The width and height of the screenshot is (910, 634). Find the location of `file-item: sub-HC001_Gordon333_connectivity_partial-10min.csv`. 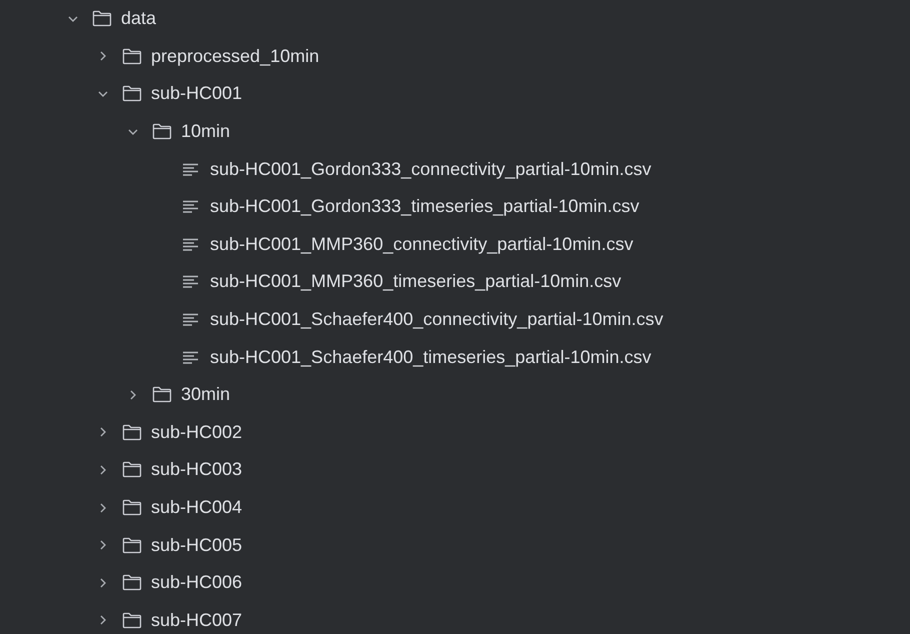

file-item: sub-HC001_Gordon333_connectivity_partial-10min.csv is located at coordinates (455, 169).